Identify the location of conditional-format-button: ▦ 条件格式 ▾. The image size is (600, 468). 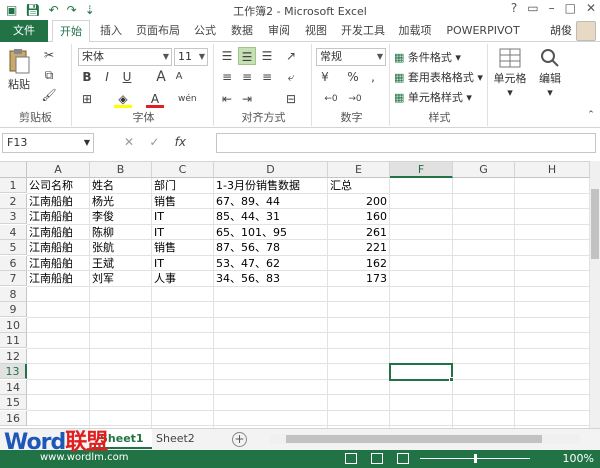
(427, 57).